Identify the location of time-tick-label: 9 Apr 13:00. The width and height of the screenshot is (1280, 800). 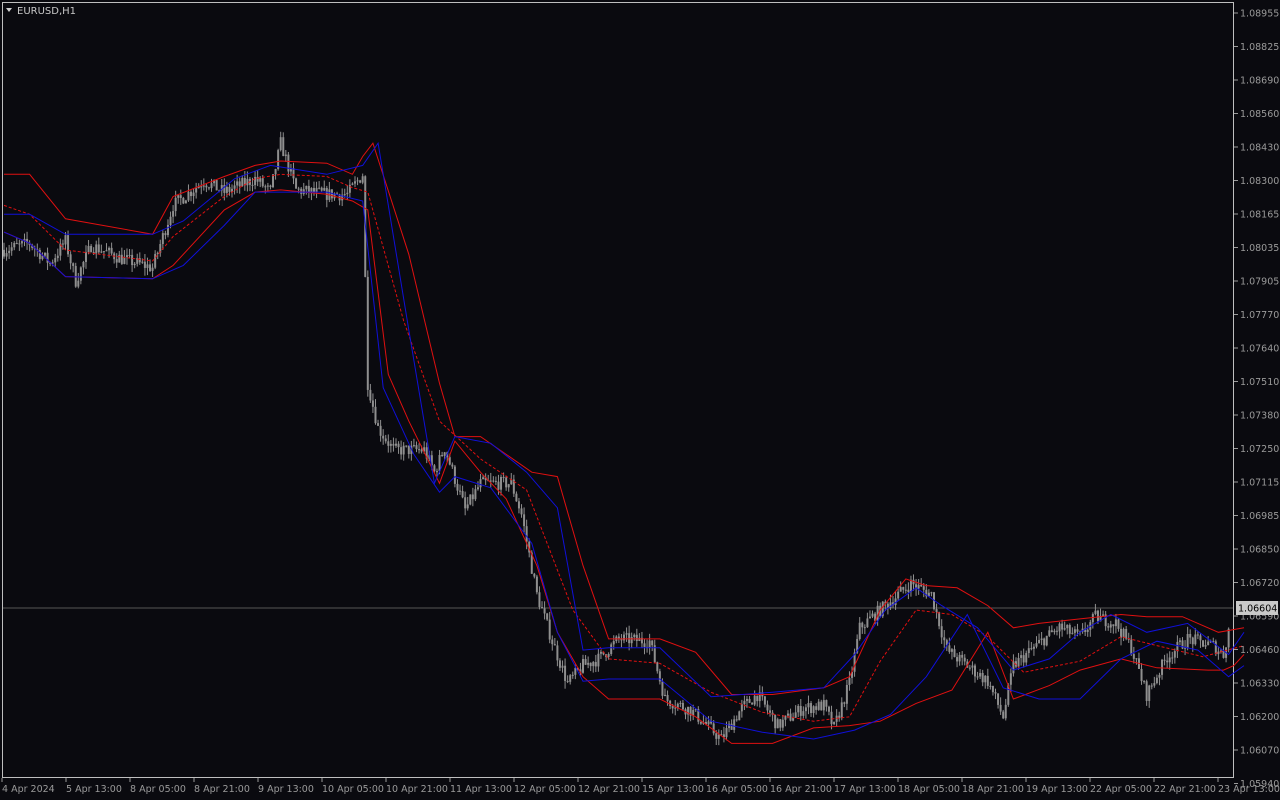
(286, 789).